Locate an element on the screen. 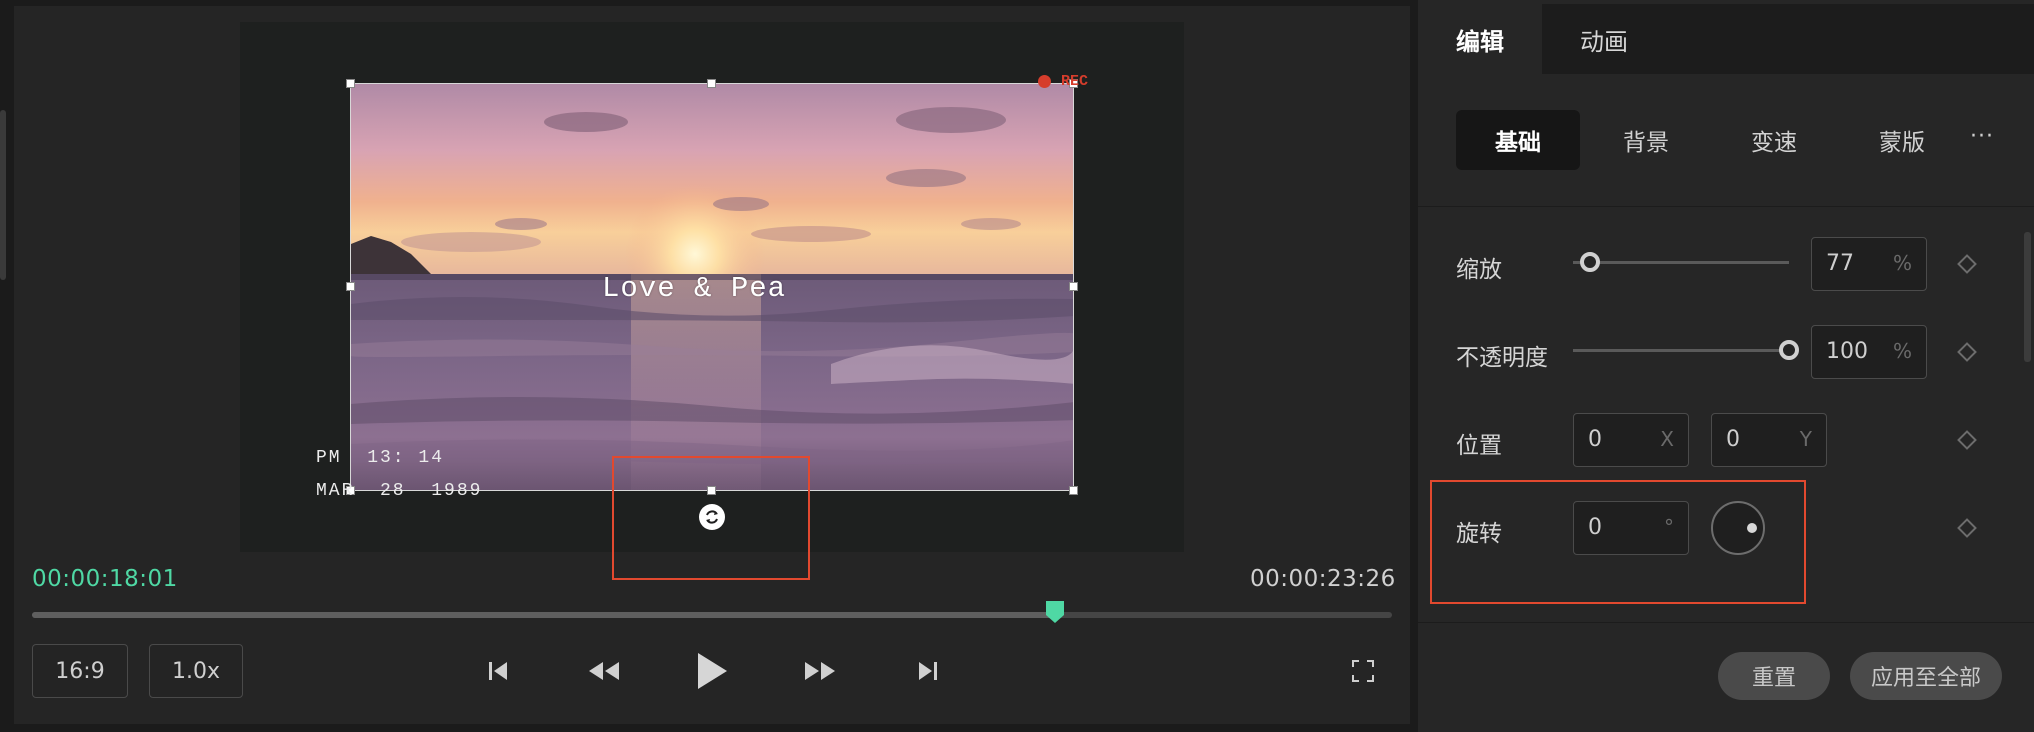 The image size is (2034, 732). reset-button: 重置 is located at coordinates (1774, 676).